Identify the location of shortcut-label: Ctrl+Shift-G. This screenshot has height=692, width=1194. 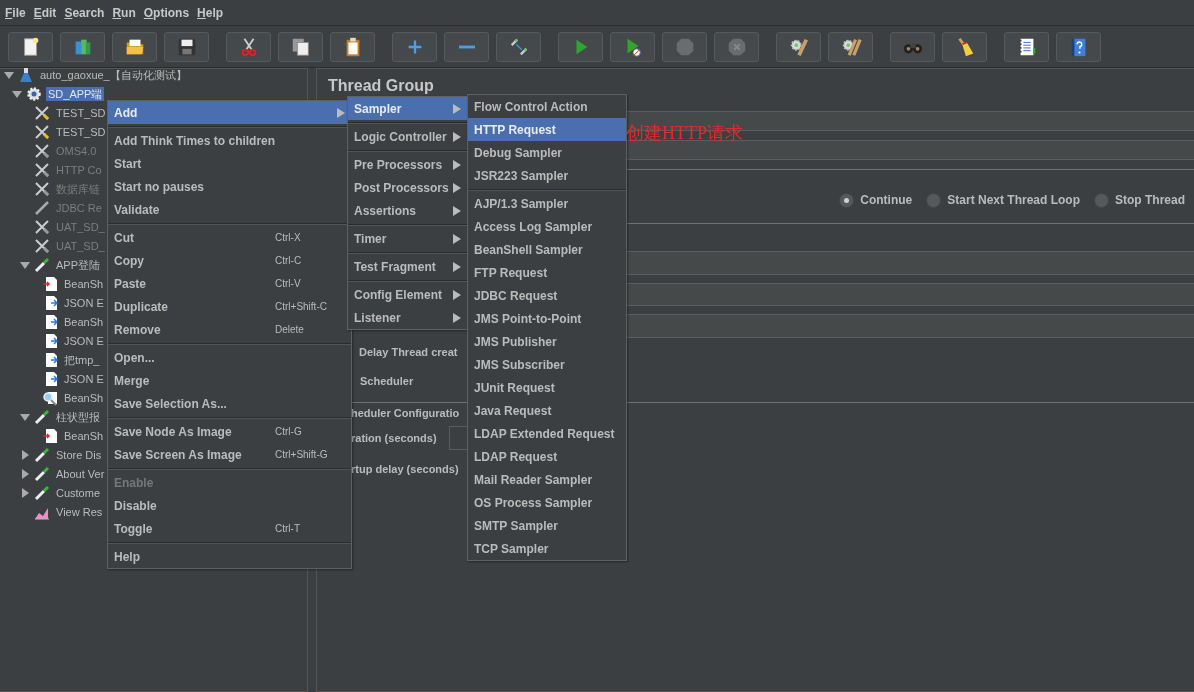
(301, 454).